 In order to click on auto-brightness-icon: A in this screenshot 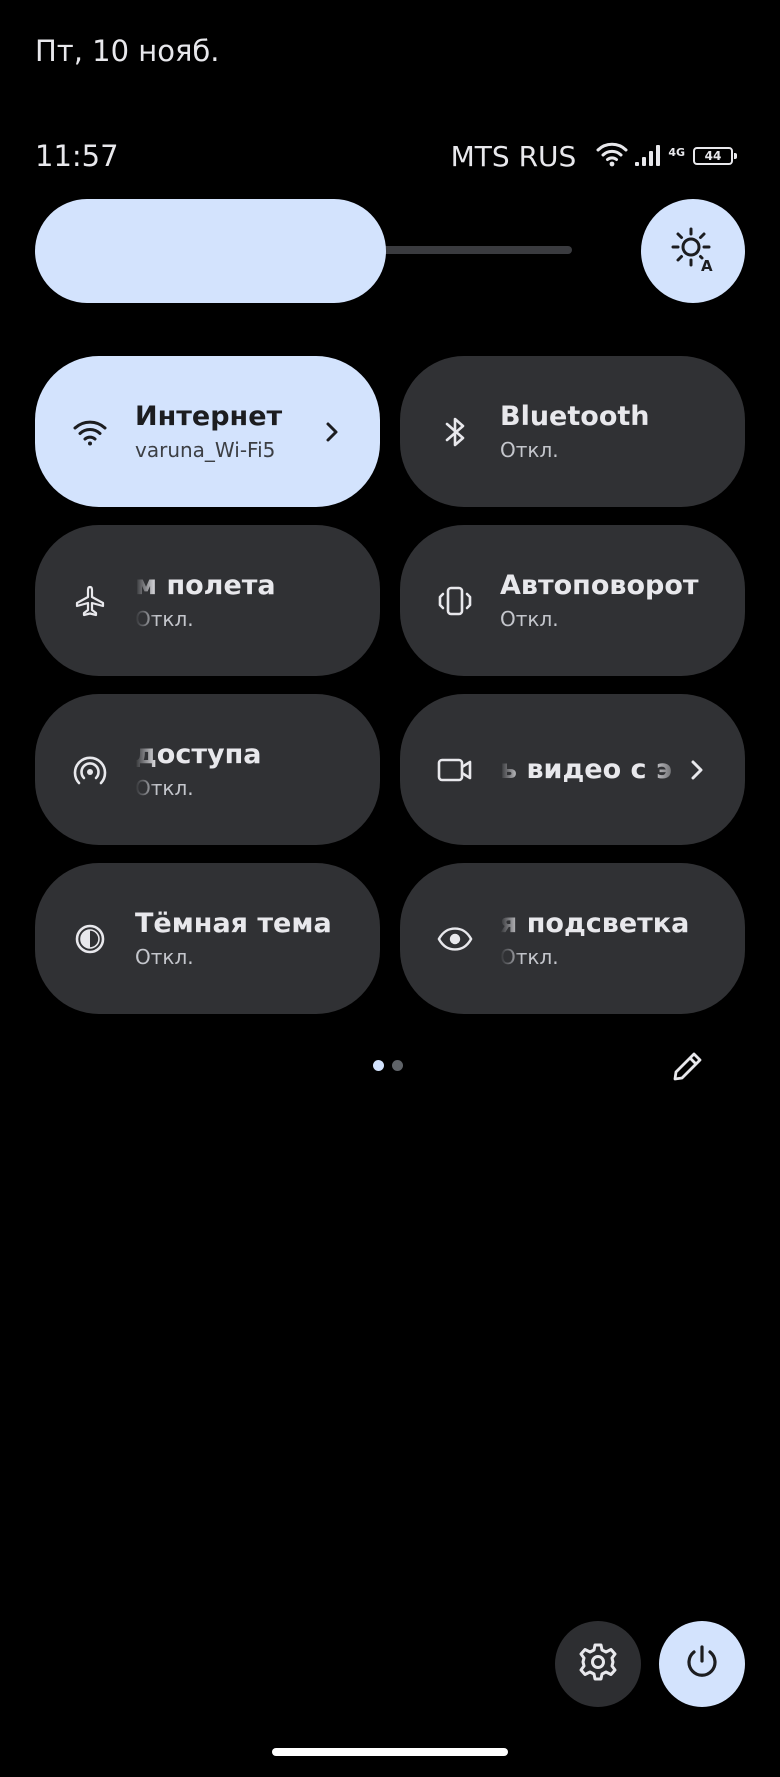, I will do `click(693, 251)`.